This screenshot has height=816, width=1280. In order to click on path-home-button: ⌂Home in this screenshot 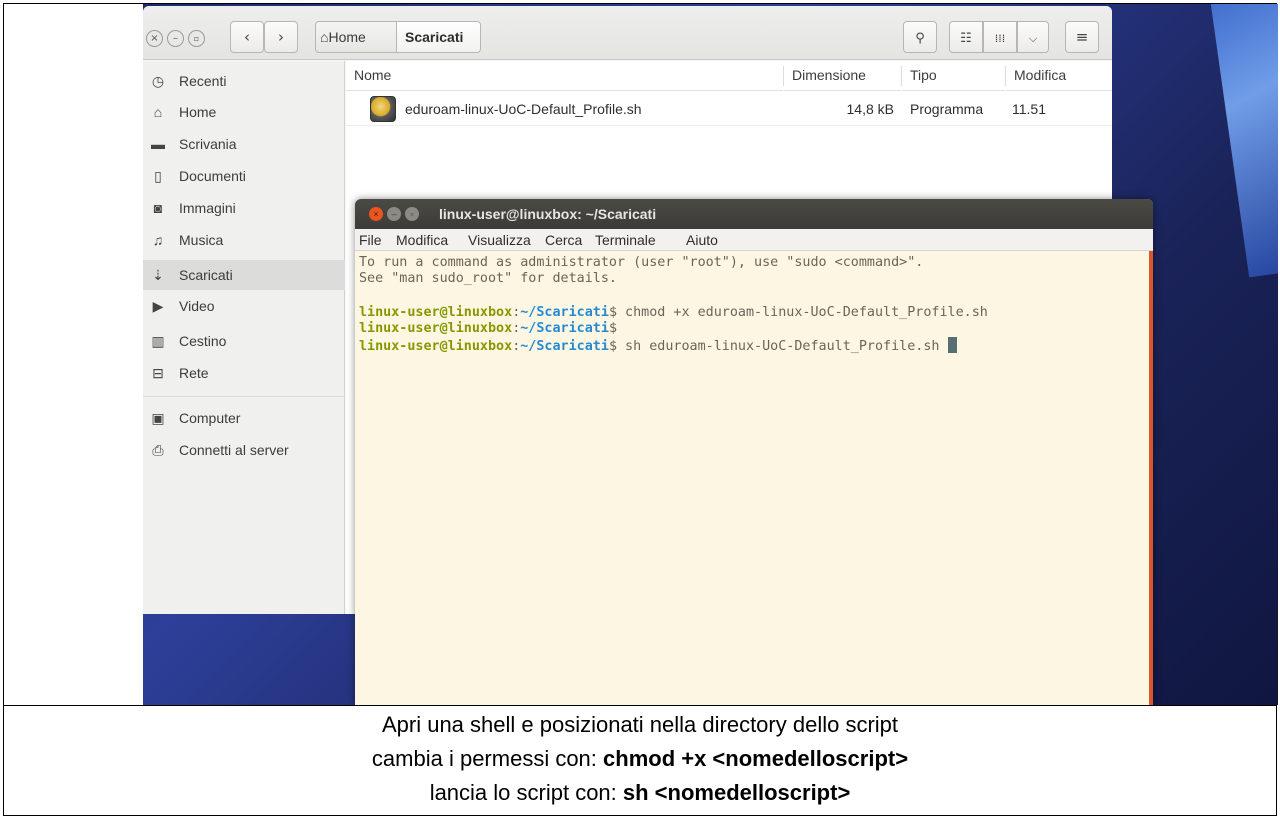, I will do `click(356, 37)`.